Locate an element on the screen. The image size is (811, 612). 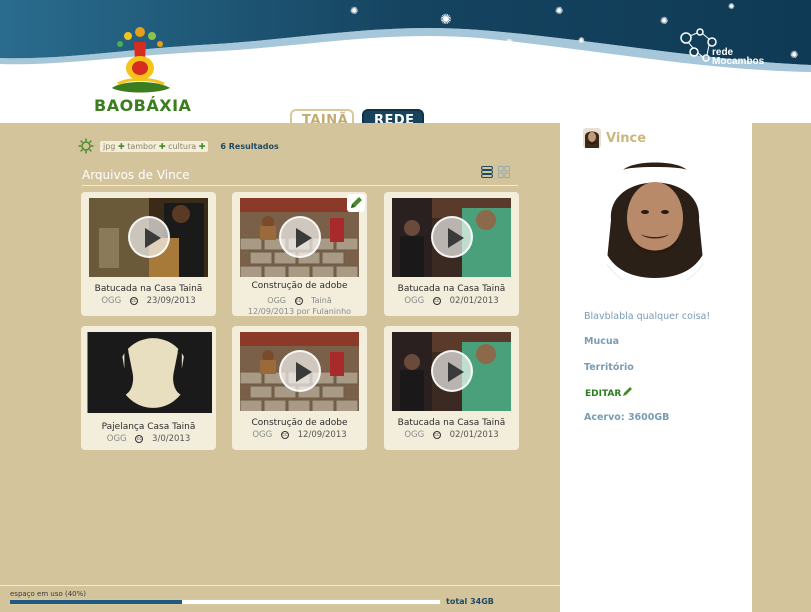
usage-total: total 34GB is located at coordinates (470, 601).